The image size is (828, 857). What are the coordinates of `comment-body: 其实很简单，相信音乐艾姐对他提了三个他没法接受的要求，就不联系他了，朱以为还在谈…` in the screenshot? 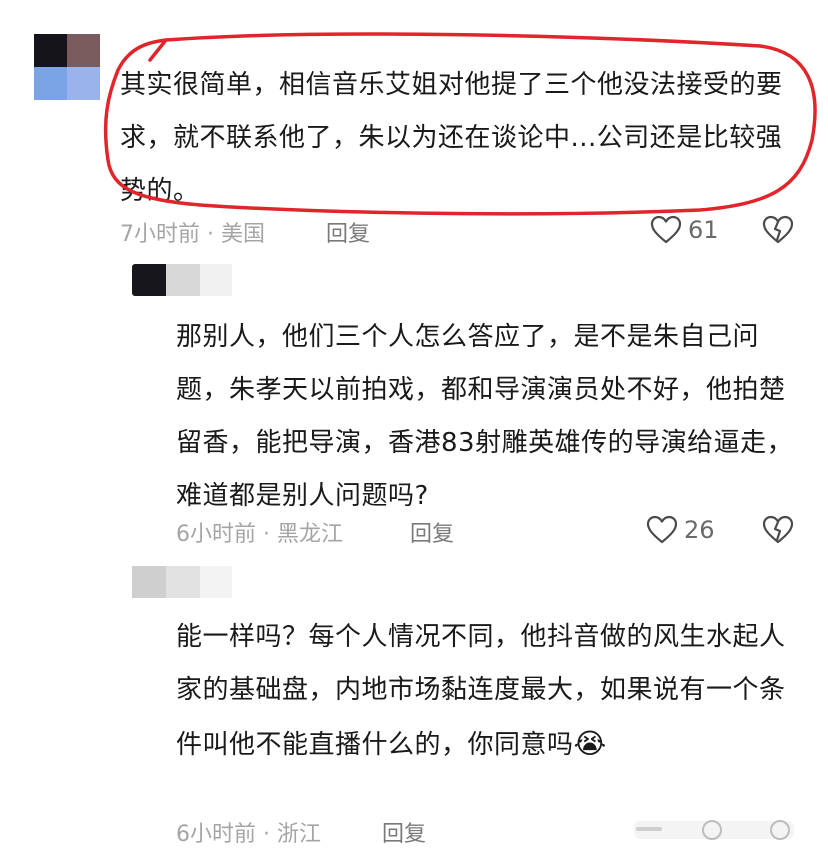 It's located at (451, 138).